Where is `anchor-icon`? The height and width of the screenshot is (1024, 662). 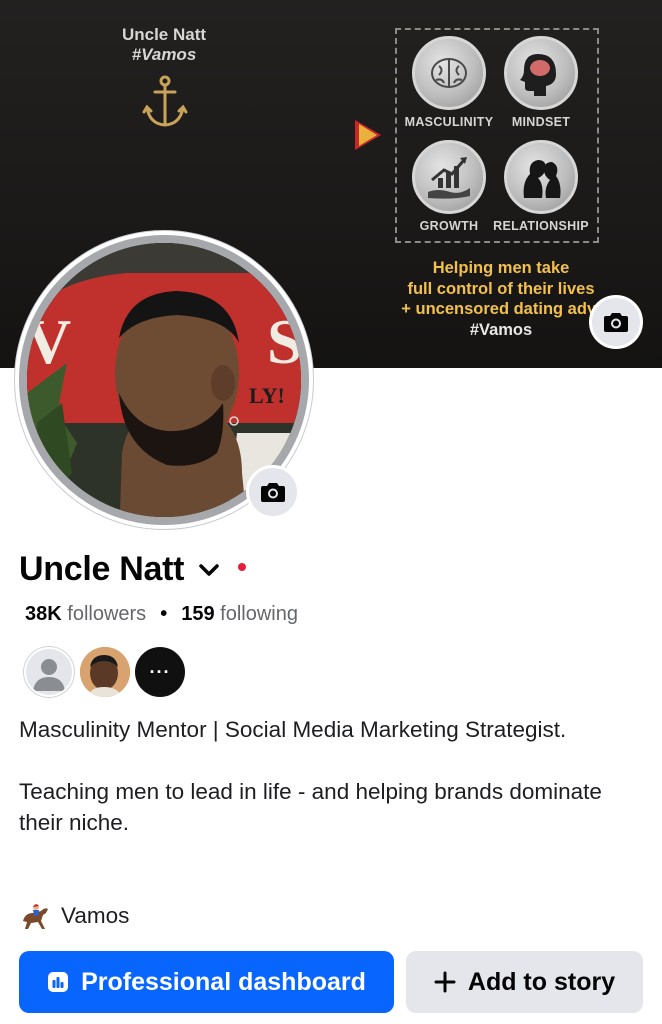
anchor-icon is located at coordinates (165, 101).